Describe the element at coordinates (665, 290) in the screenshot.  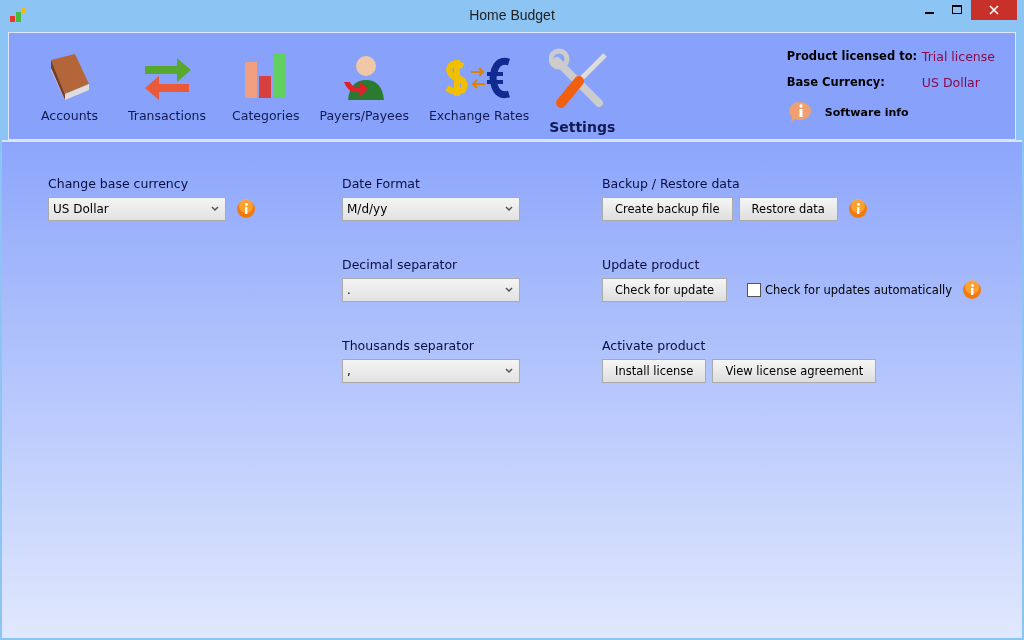
I see `action-button: Check for update` at that location.